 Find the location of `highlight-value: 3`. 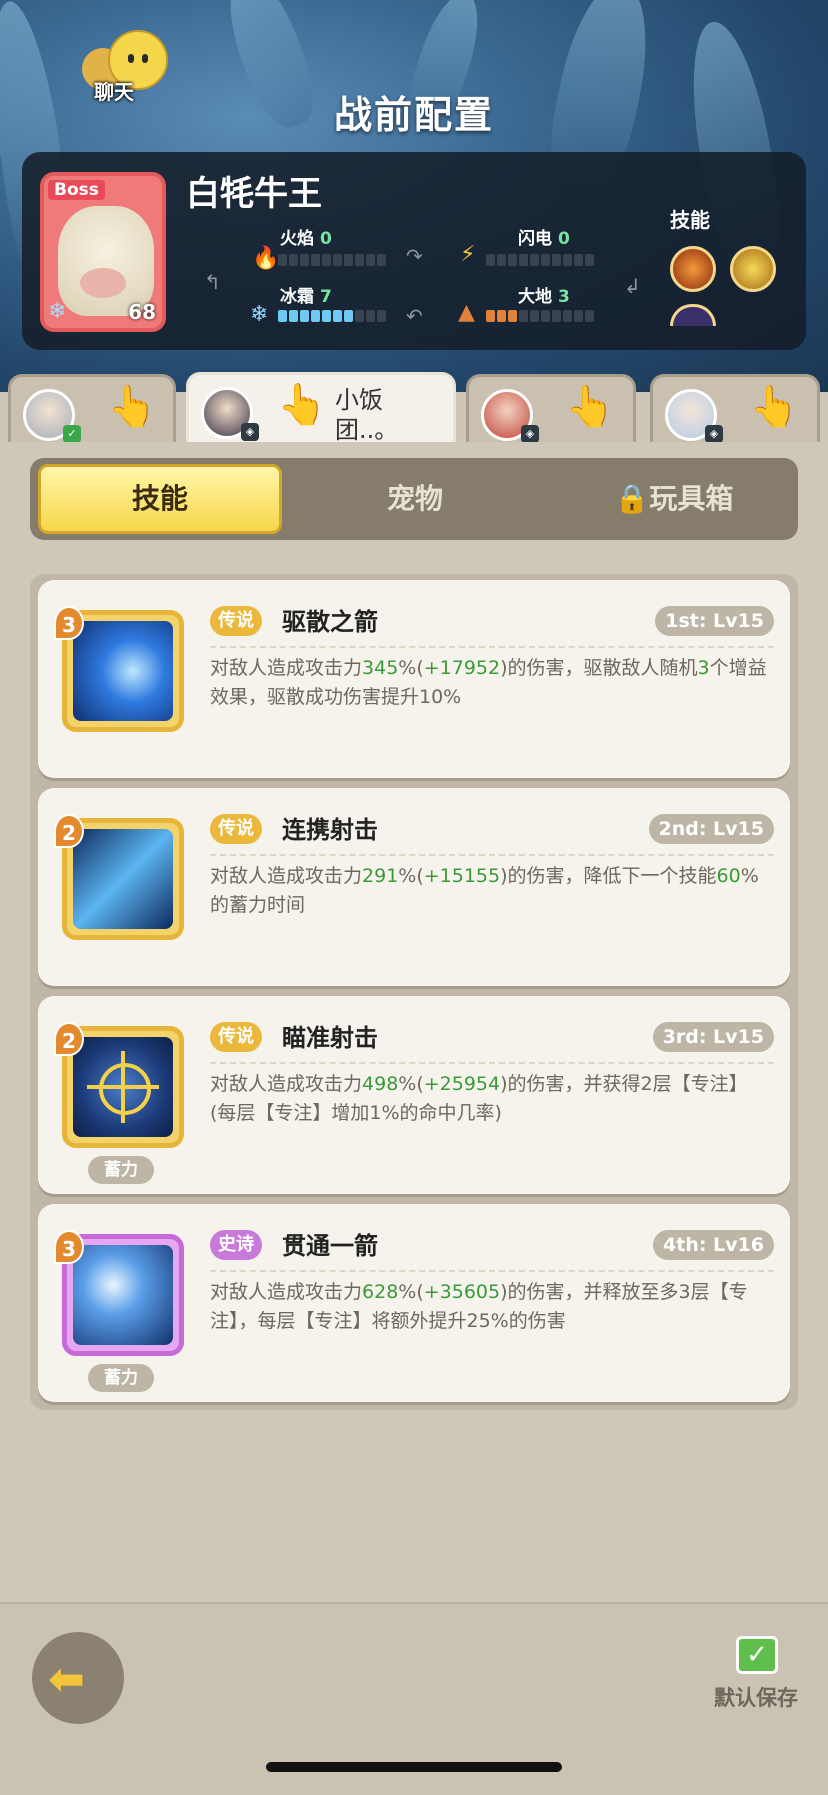

highlight-value: 3 is located at coordinates (703, 668).